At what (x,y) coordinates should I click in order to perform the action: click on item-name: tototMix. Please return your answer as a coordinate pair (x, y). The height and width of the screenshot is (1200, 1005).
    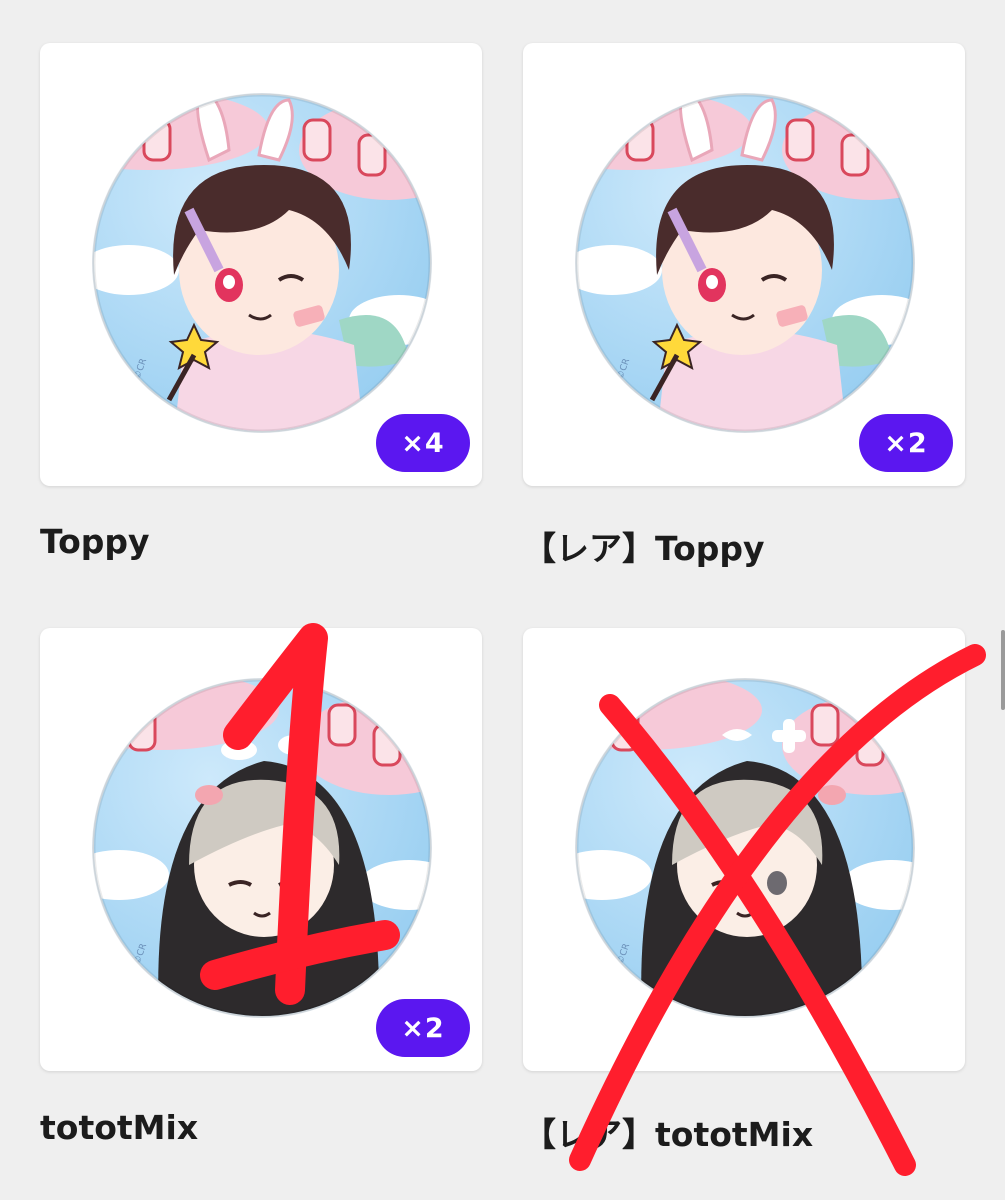
    Looking at the image, I should click on (119, 1127).